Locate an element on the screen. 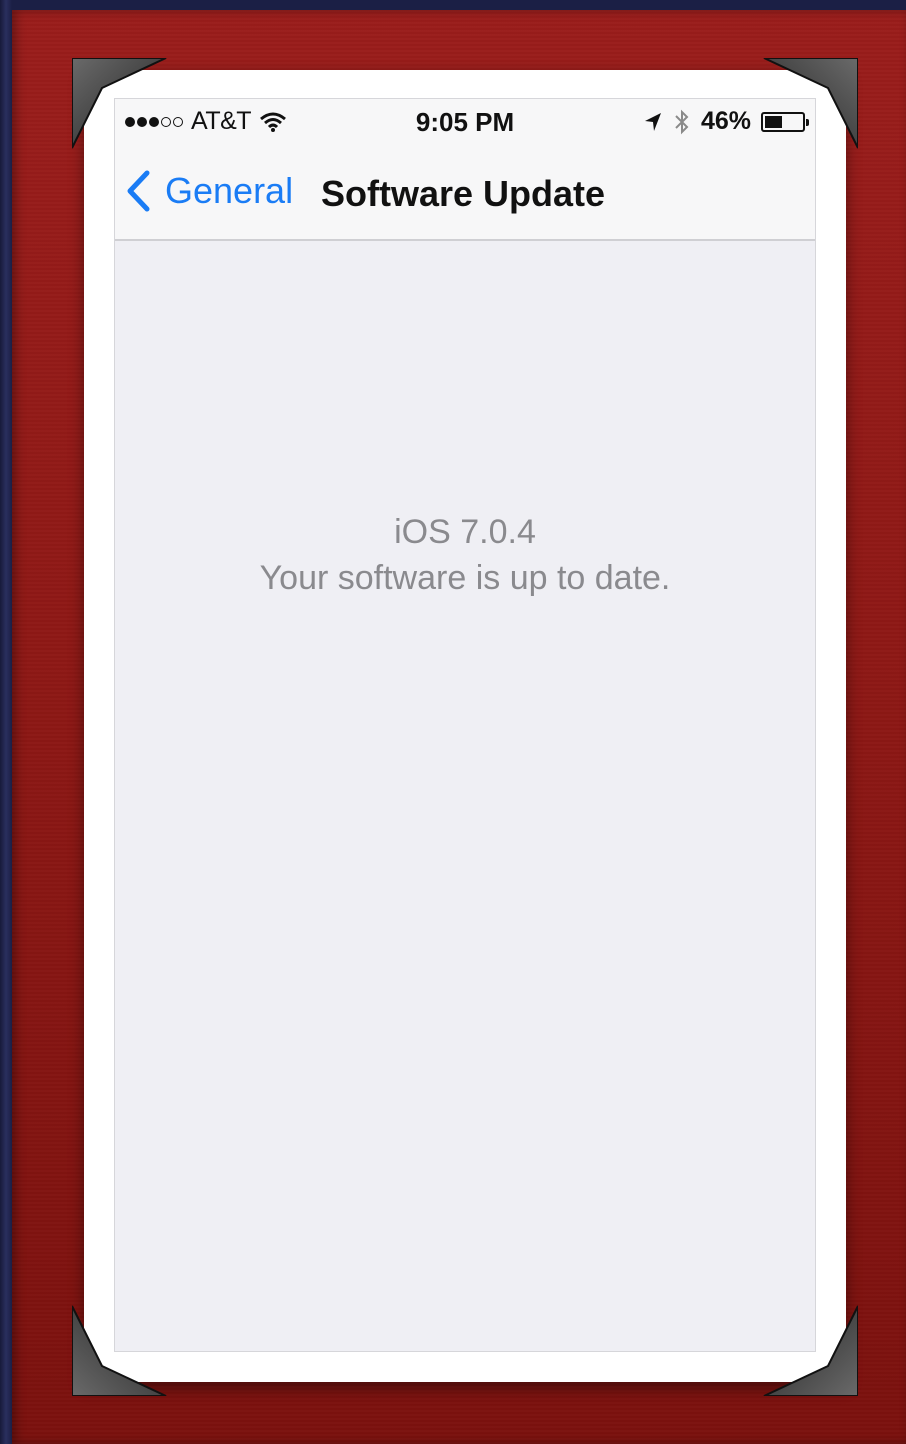  up-to-date-message: Your software is up to date. is located at coordinates (465, 578).